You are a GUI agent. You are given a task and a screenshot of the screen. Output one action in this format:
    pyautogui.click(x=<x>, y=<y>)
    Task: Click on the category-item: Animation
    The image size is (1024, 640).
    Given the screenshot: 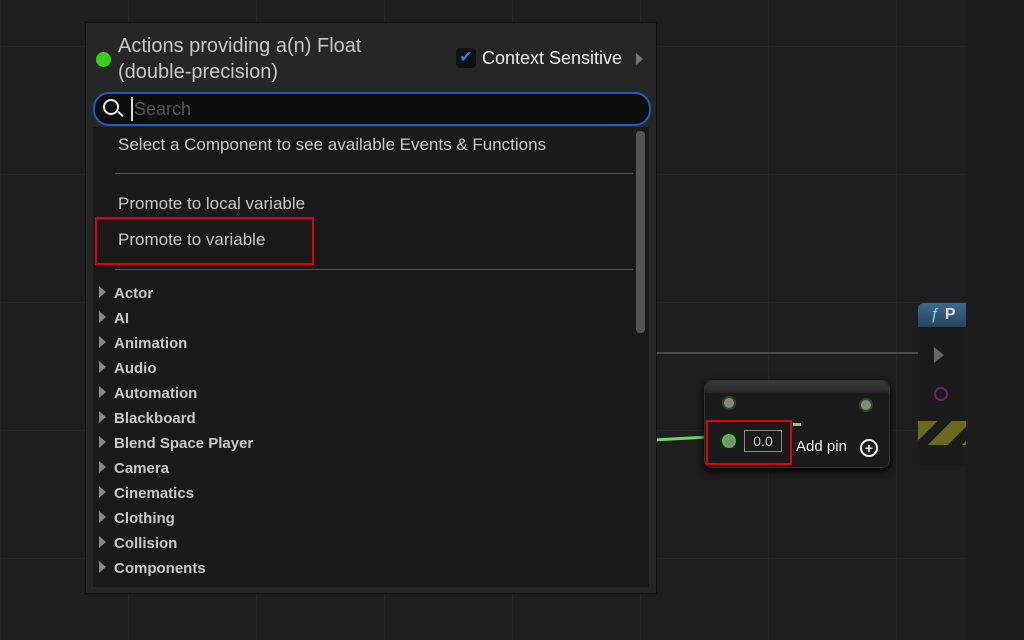 What is the action you would take?
    pyautogui.click(x=143, y=343)
    